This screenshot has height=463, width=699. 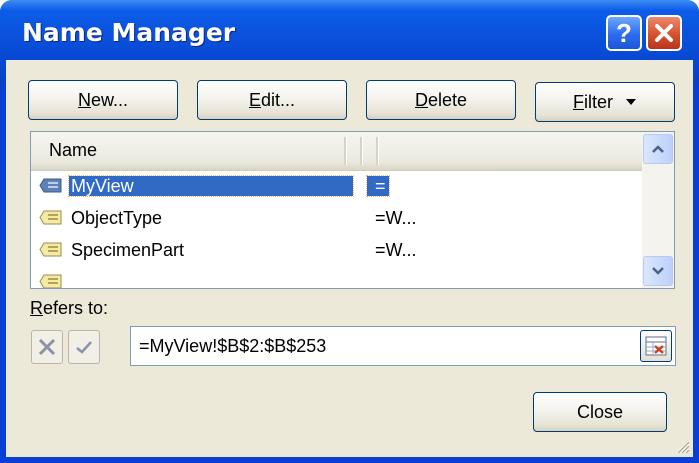 What do you see at coordinates (69, 308) in the screenshot?
I see `refers-to-label: Refers to:` at bounding box center [69, 308].